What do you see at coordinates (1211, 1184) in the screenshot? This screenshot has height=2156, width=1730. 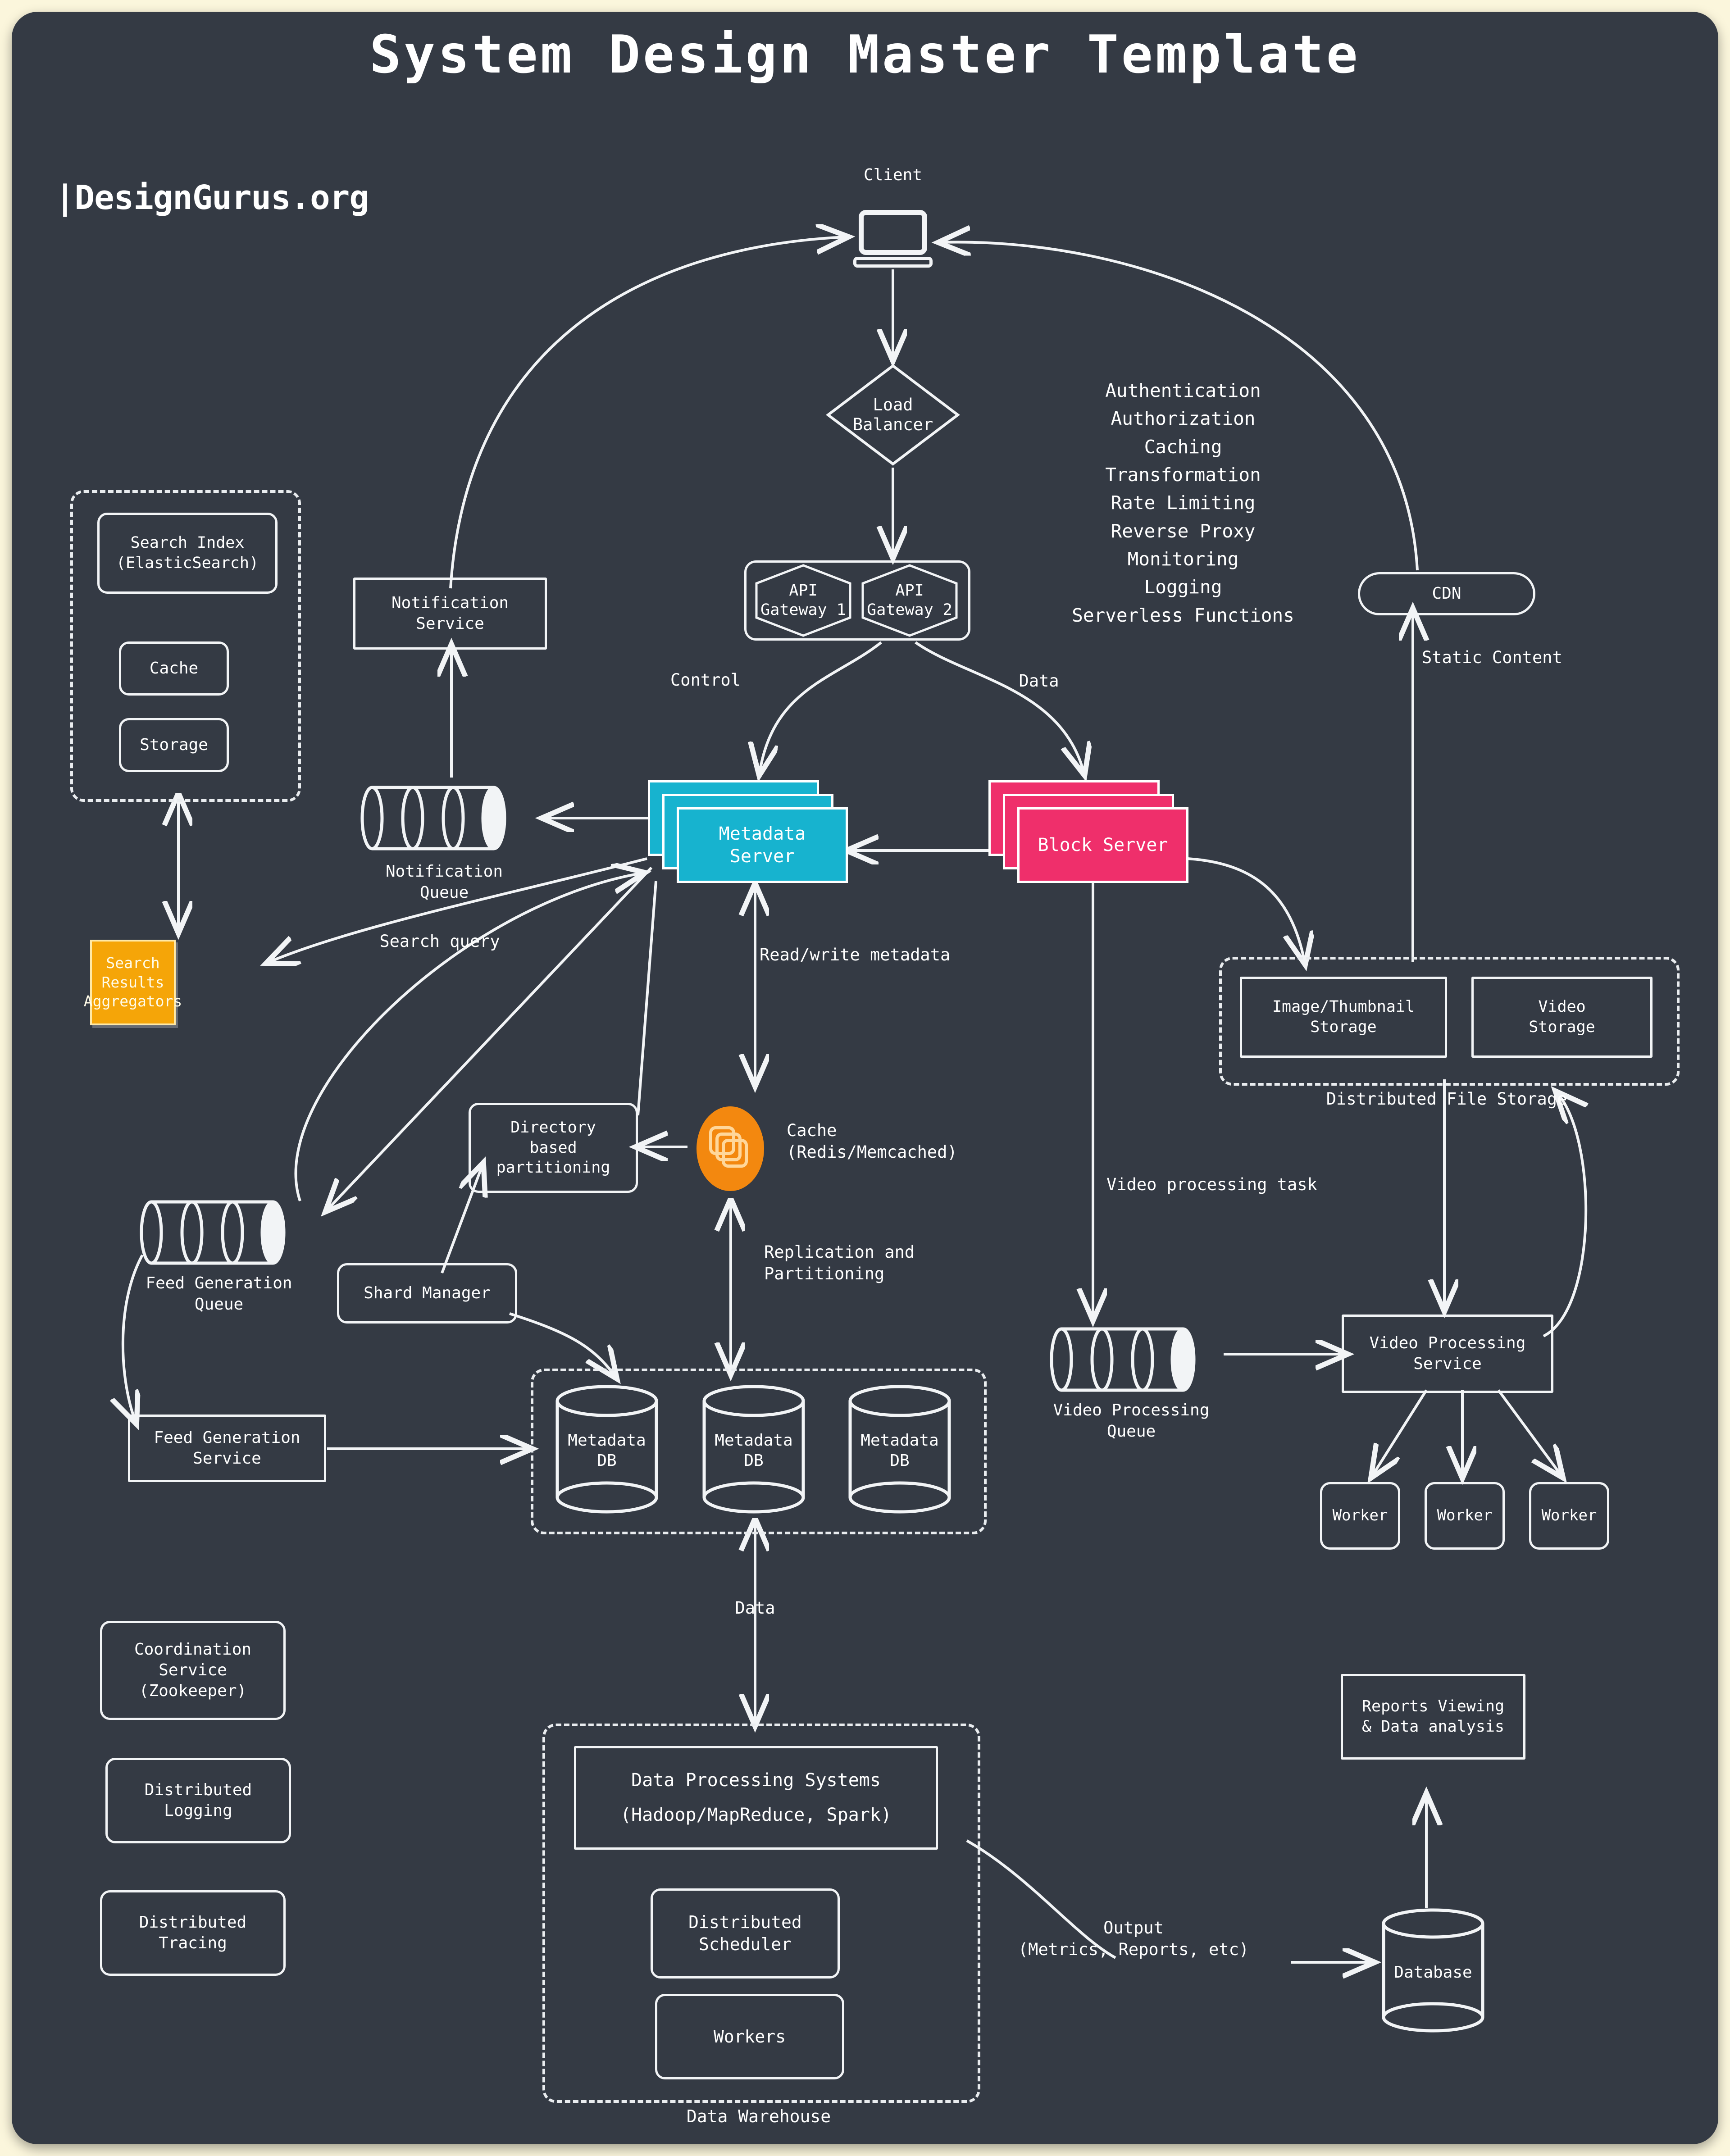 I see `video-processing-task-edge-label: Video processing task` at bounding box center [1211, 1184].